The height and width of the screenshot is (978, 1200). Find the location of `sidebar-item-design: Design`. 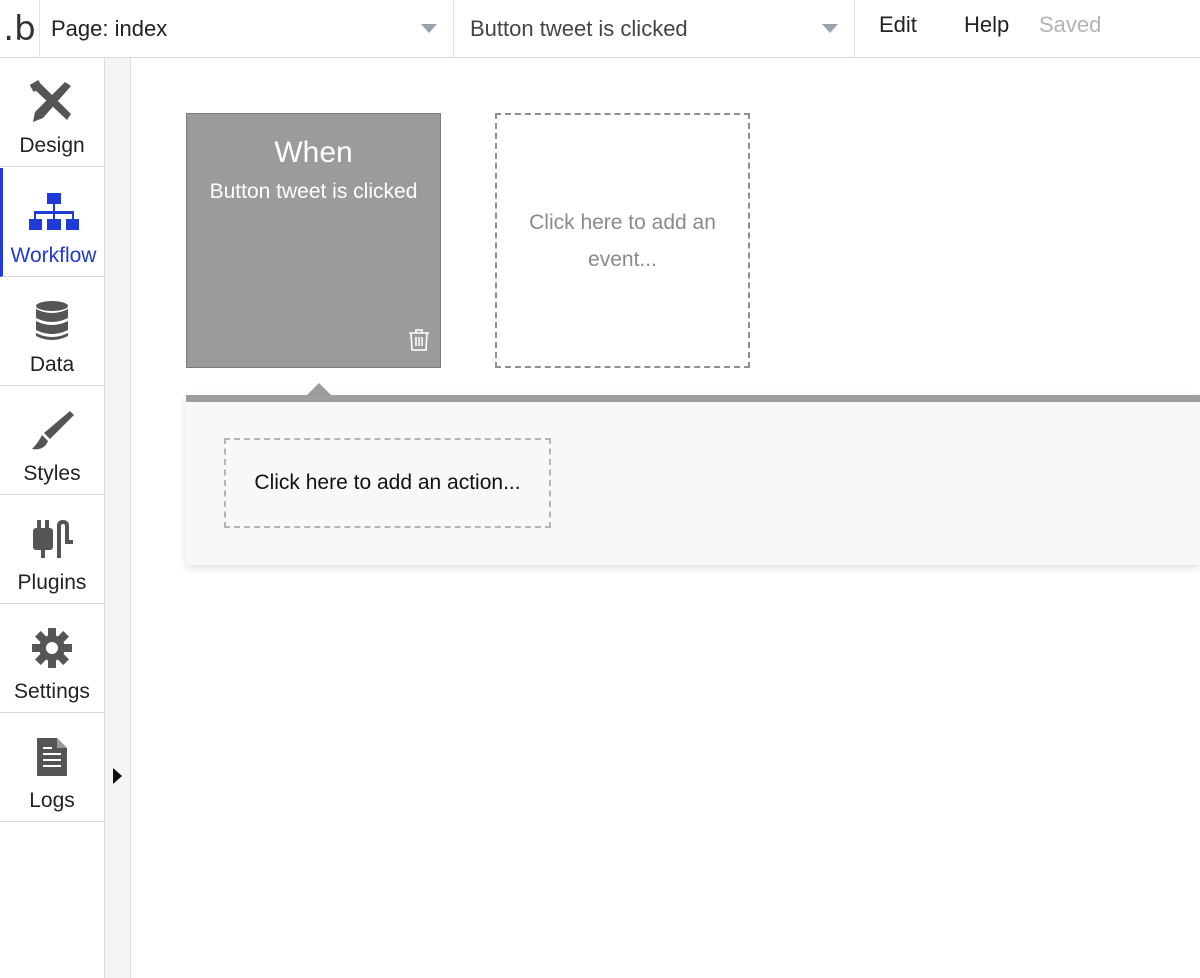

sidebar-item-design: Design is located at coordinates (52, 112).